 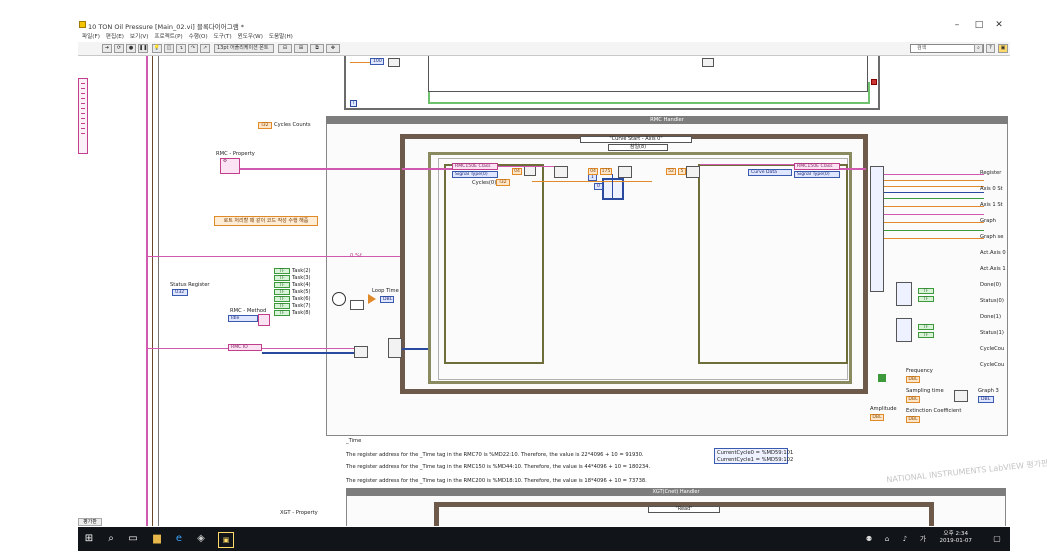 I want to click on step-over-icon: ↷, so click(x=193, y=48).